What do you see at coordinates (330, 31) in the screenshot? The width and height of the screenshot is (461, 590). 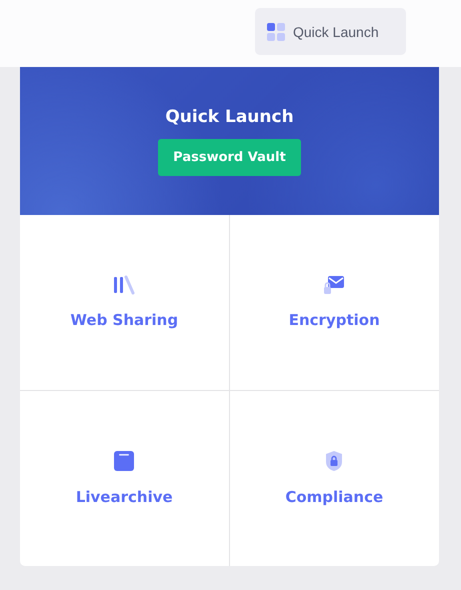 I see `quick-launch-button: Quick Launch` at bounding box center [330, 31].